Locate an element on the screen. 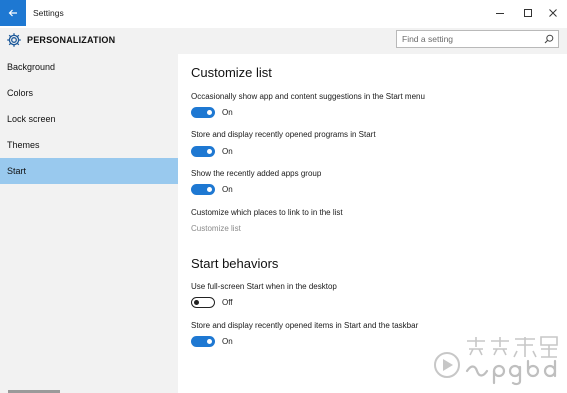 The width and height of the screenshot is (567, 393). sidebar-item-label: Lock screen is located at coordinates (31, 119).